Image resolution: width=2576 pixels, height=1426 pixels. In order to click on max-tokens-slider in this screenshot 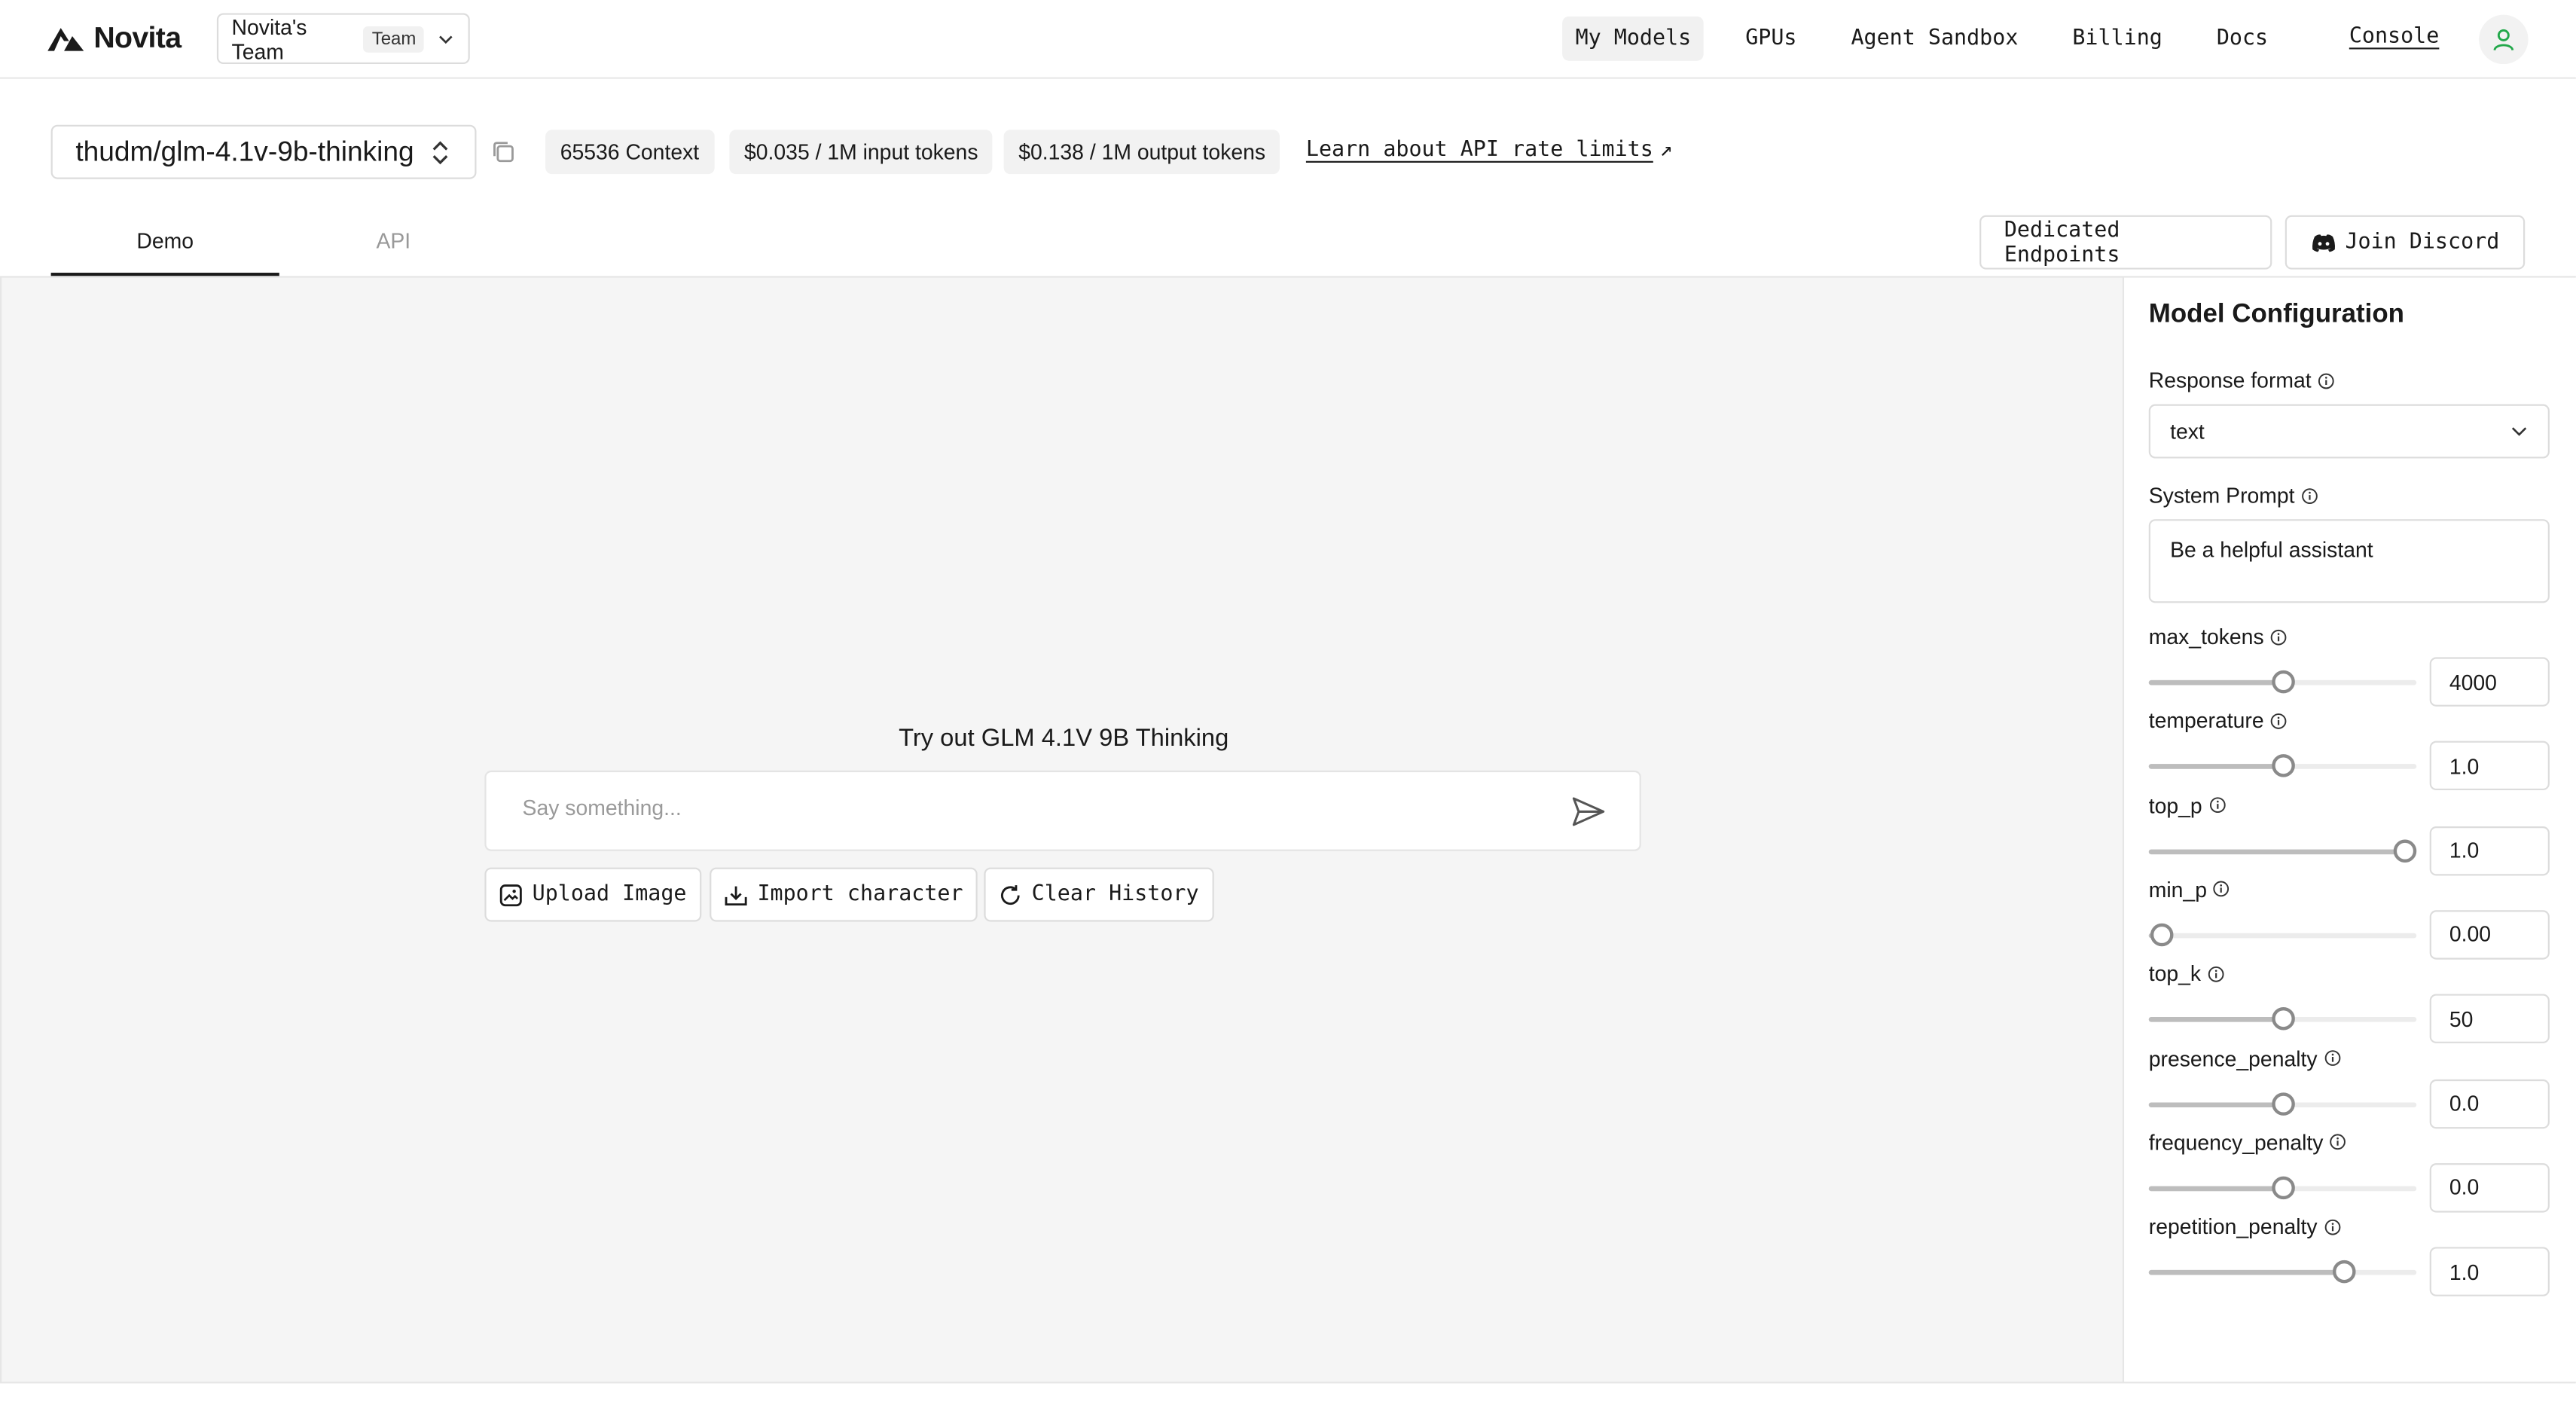, I will do `click(2283, 682)`.